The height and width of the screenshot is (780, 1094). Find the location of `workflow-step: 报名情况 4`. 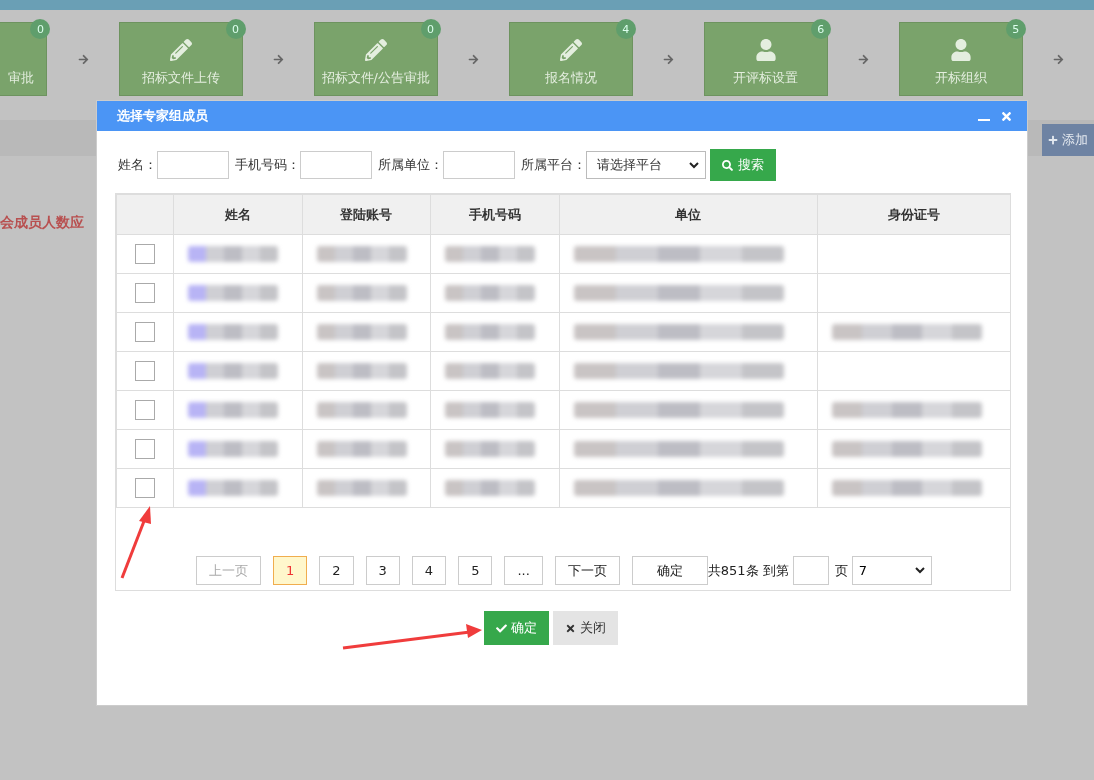

workflow-step: 报名情况 4 is located at coordinates (570, 59).